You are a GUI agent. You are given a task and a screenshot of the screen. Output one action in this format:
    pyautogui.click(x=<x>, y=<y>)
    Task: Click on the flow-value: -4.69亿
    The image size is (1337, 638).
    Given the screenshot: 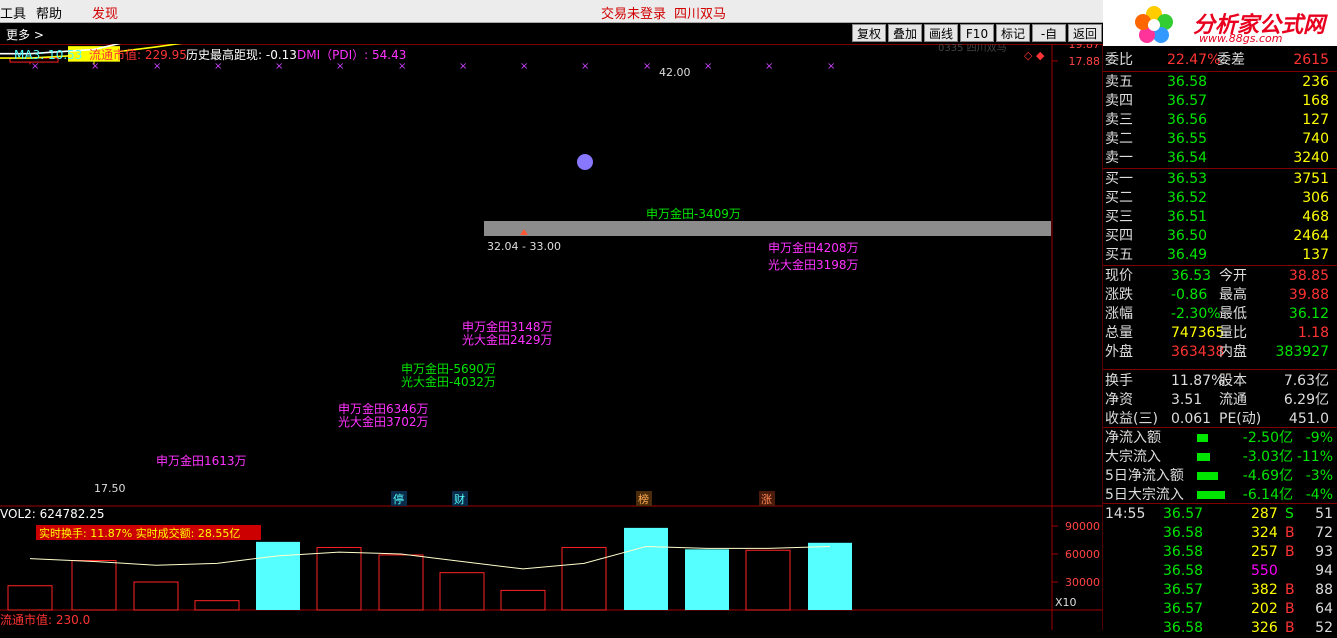 What is the action you would take?
    pyautogui.click(x=1267, y=476)
    